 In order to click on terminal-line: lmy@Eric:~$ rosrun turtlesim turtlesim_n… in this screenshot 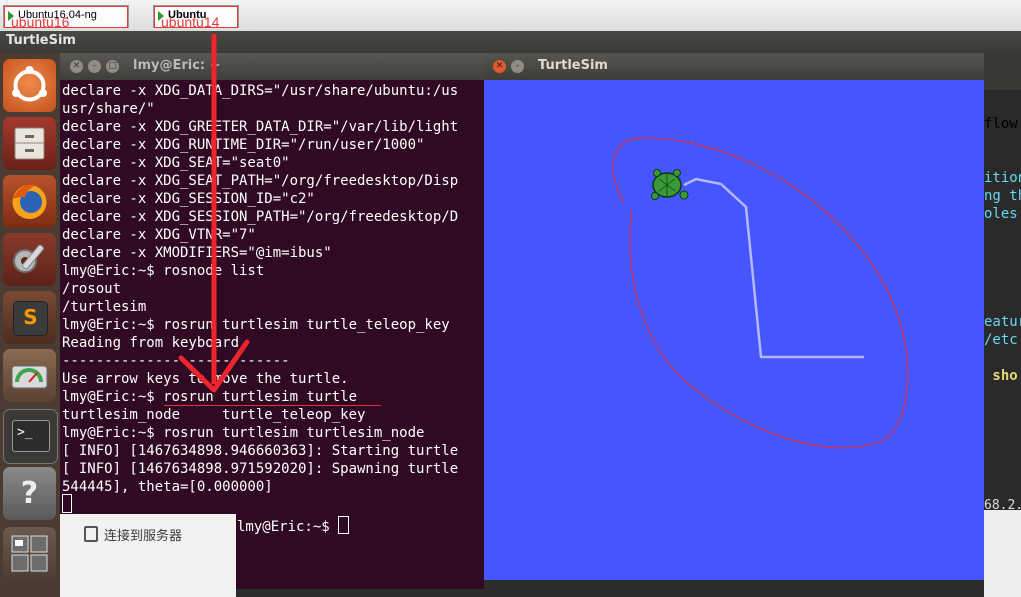, I will do `click(243, 433)`.